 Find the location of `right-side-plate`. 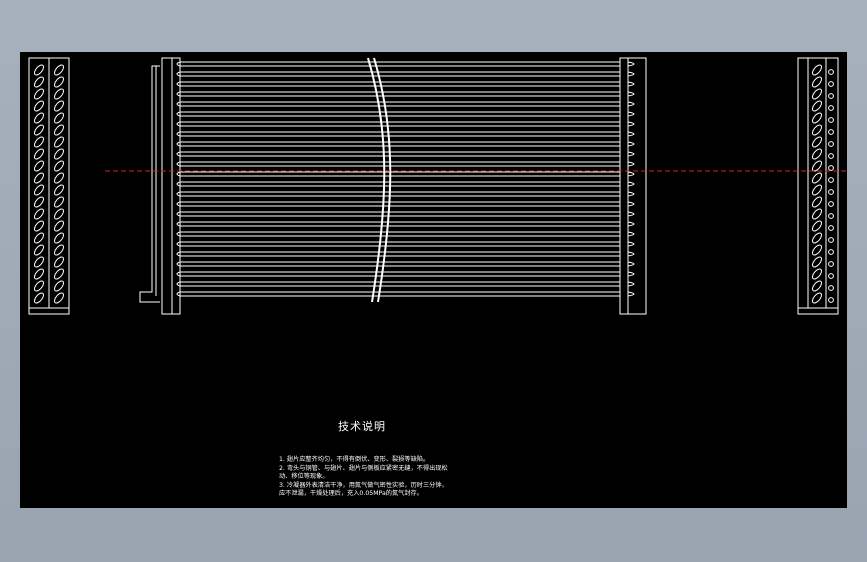

right-side-plate is located at coordinates (818, 186).